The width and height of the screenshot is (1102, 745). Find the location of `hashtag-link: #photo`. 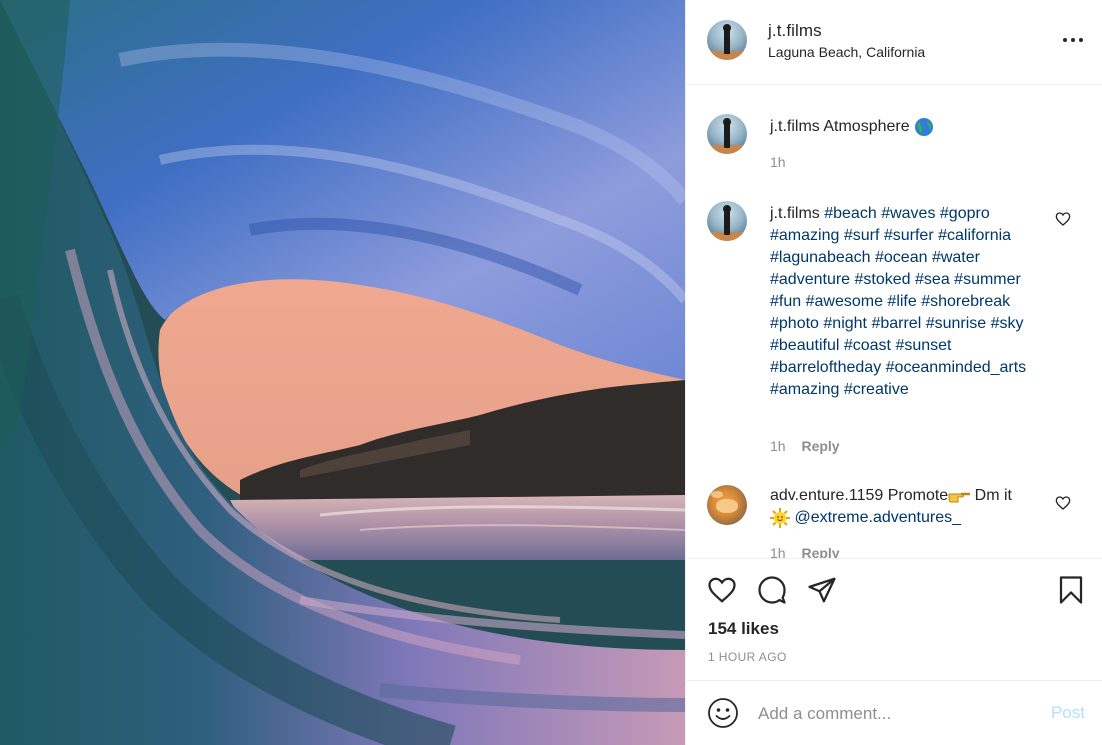

hashtag-link: #photo is located at coordinates (794, 323).